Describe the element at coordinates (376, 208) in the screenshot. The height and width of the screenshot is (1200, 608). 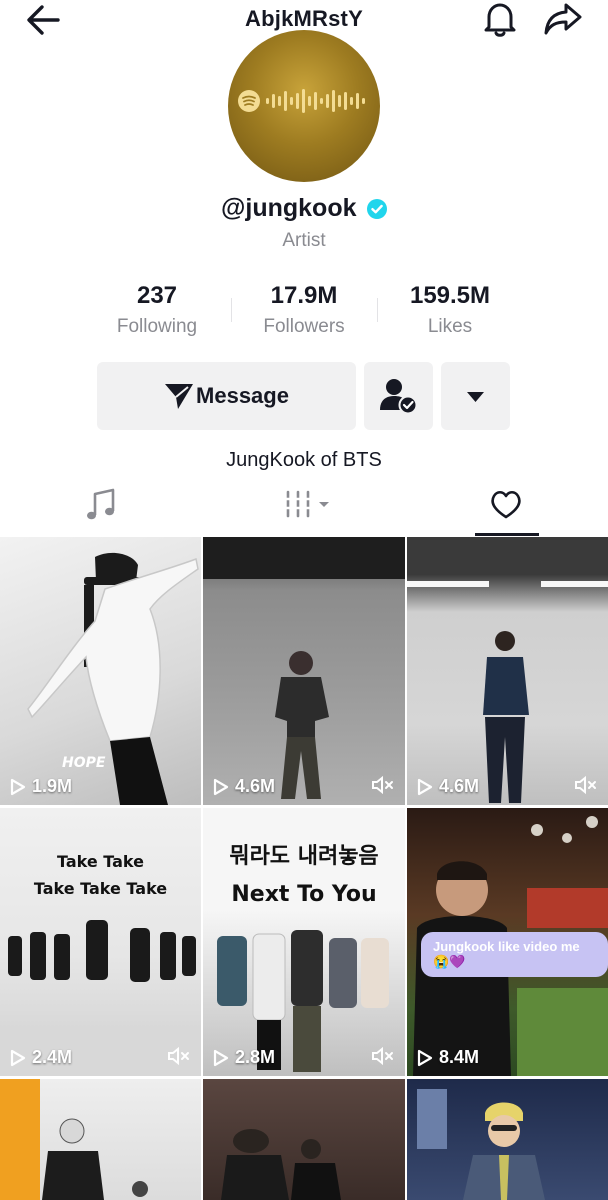
I see `verified-badge-icon` at that location.